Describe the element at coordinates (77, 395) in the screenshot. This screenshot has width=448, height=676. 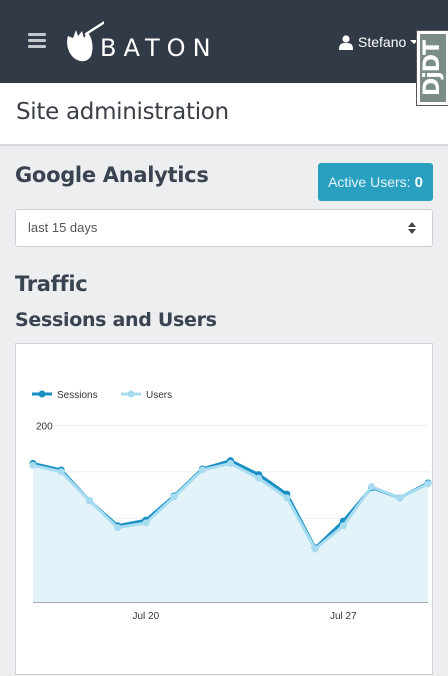
I see `legend-sessions-label: Sessions` at that location.